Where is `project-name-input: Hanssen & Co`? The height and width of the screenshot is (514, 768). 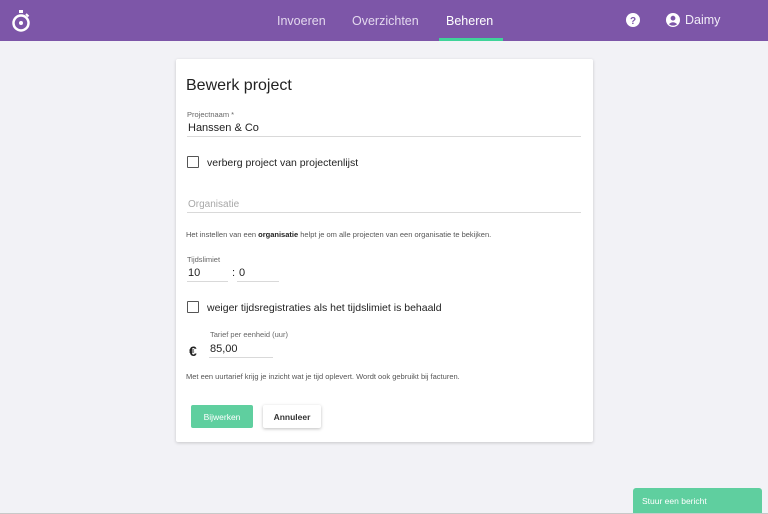
project-name-input: Hanssen & Co is located at coordinates (223, 128).